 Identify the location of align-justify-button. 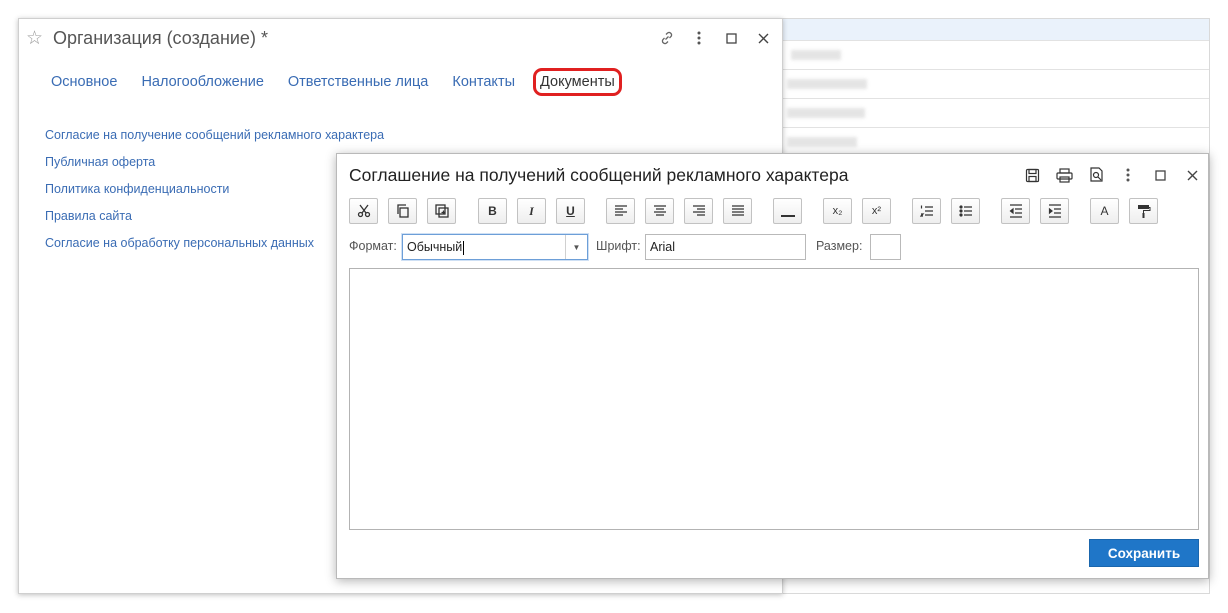
(737, 211).